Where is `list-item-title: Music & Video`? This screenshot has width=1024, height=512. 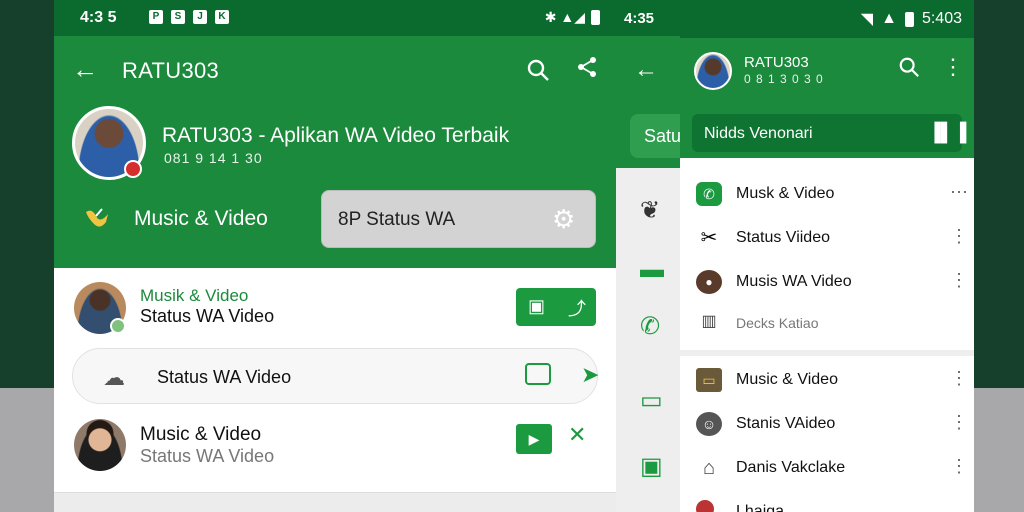 list-item-title: Music & Video is located at coordinates (201, 434).